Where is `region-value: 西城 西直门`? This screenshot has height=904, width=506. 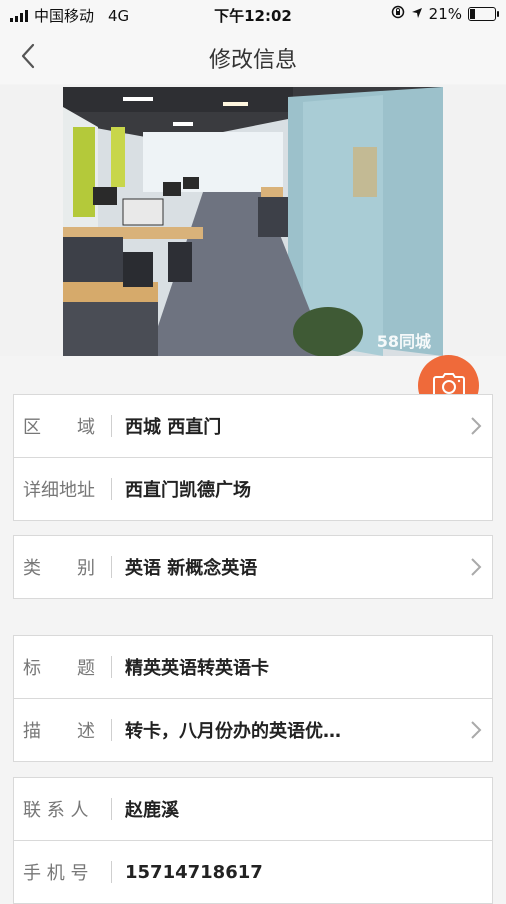
region-value: 西城 西直门 is located at coordinates (173, 427).